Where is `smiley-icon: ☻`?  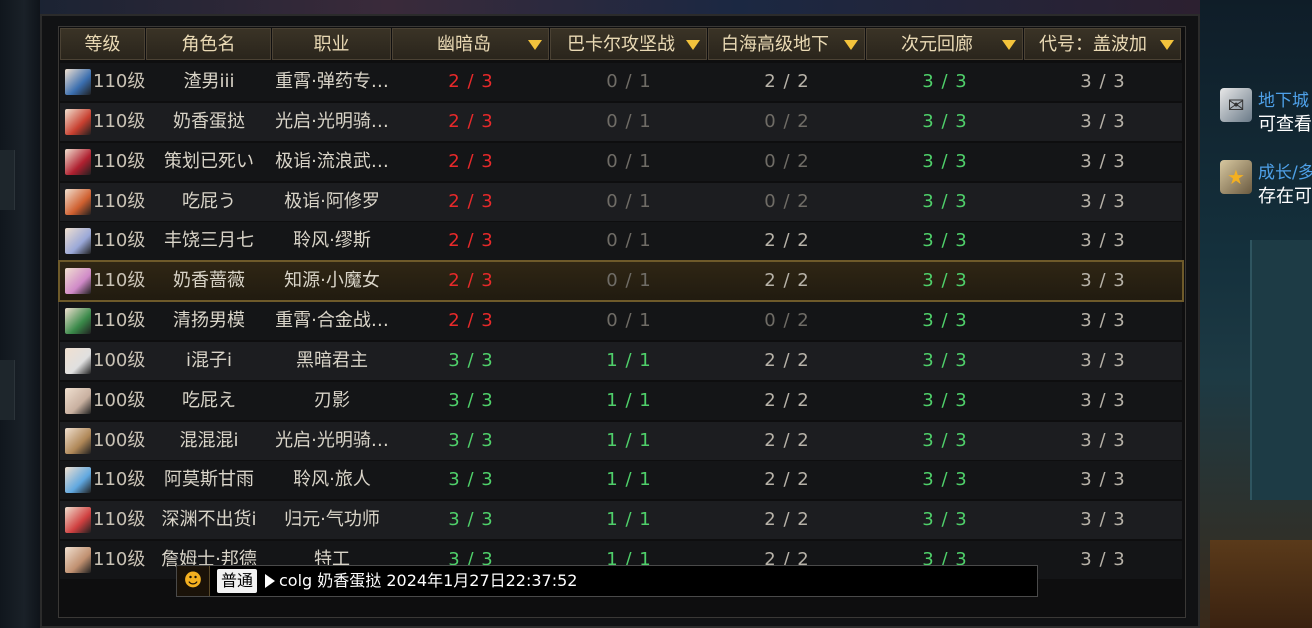
smiley-icon: ☻ is located at coordinates (193, 581).